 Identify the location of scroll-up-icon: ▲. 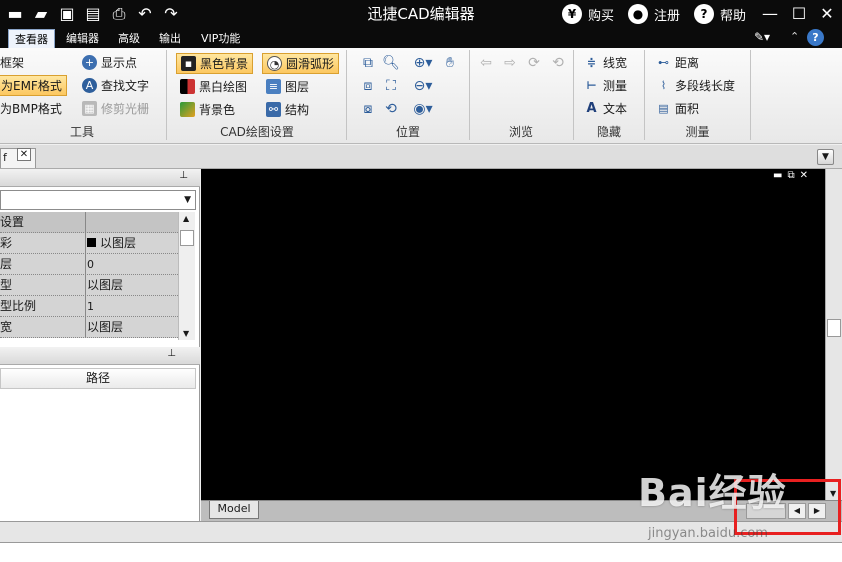
(186, 218).